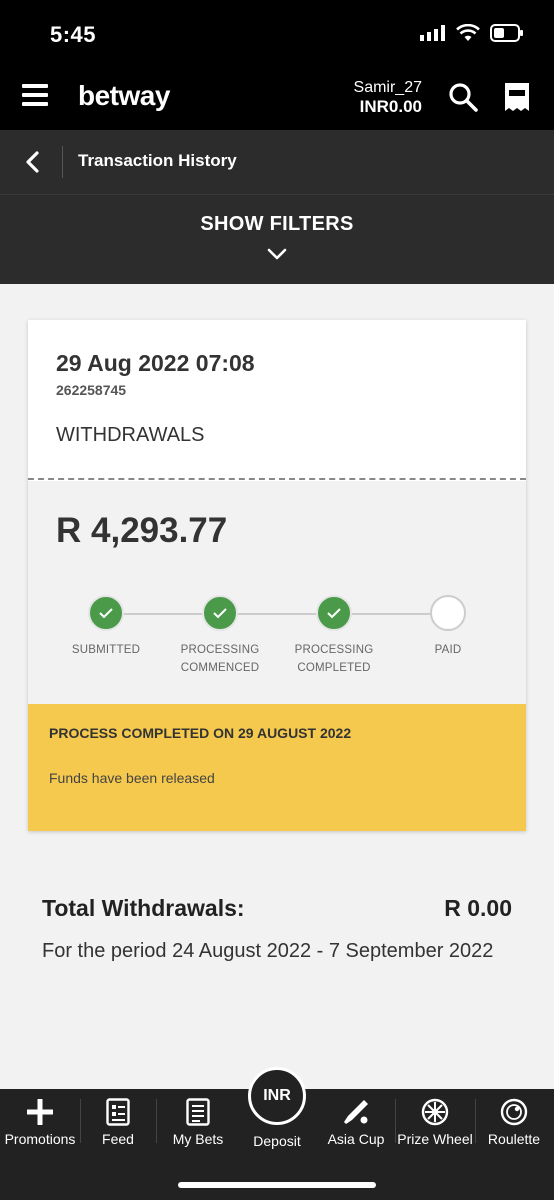 This screenshot has height=1200, width=554. Describe the element at coordinates (155, 363) in the screenshot. I see `transaction-date: 29 Aug 2022 07:08` at that location.